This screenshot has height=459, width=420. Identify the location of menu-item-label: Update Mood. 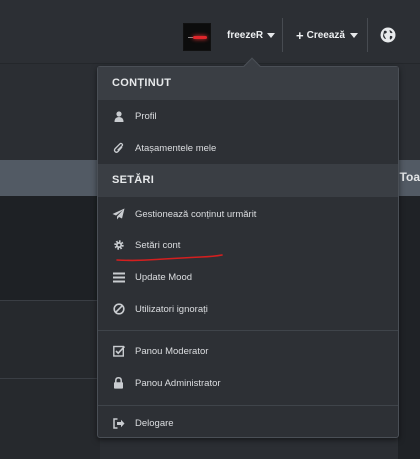
(164, 277).